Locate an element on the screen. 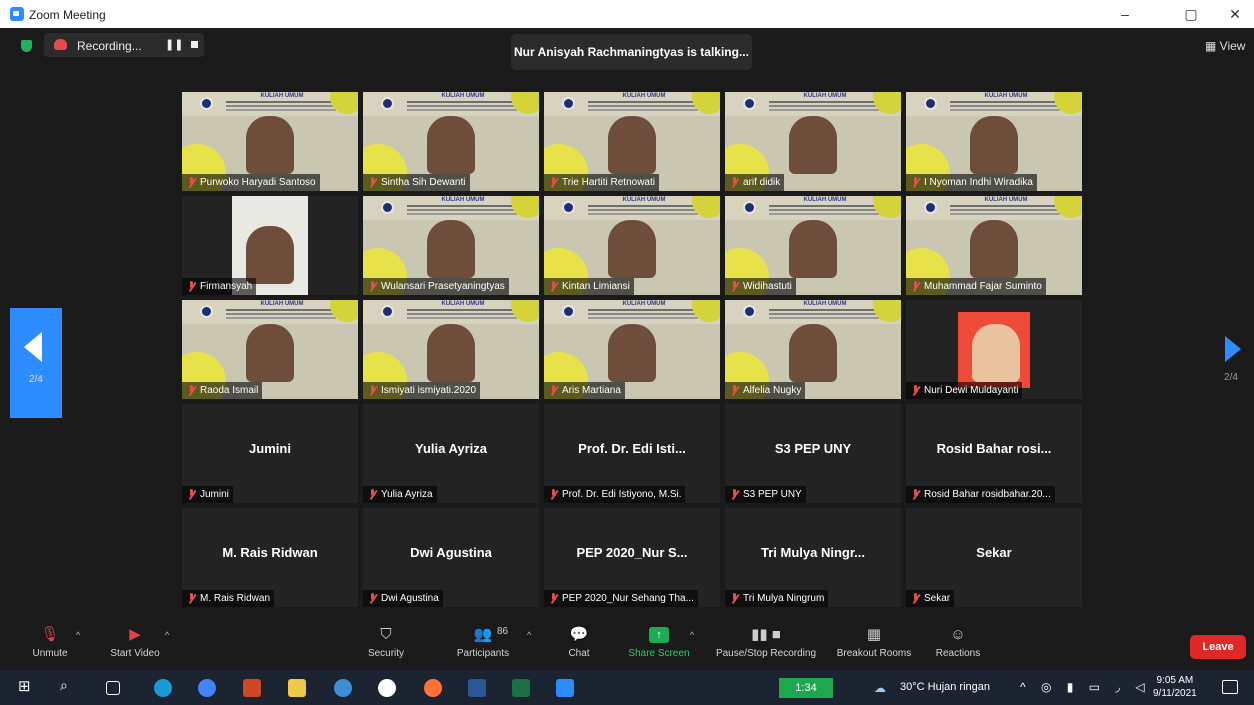  participant-name: Aris Martiana is located at coordinates (591, 390).